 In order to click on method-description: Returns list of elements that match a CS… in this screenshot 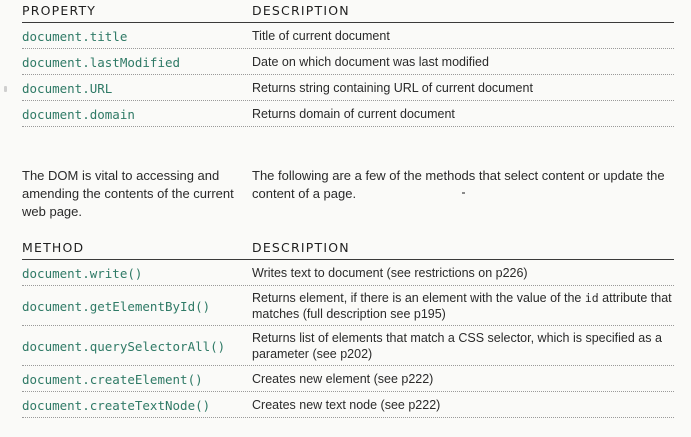, I will do `click(457, 346)`.